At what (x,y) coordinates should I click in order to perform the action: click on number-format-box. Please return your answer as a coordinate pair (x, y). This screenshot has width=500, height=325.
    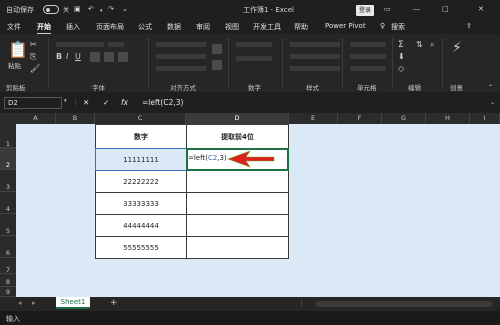
    Looking at the image, I should click on (254, 44).